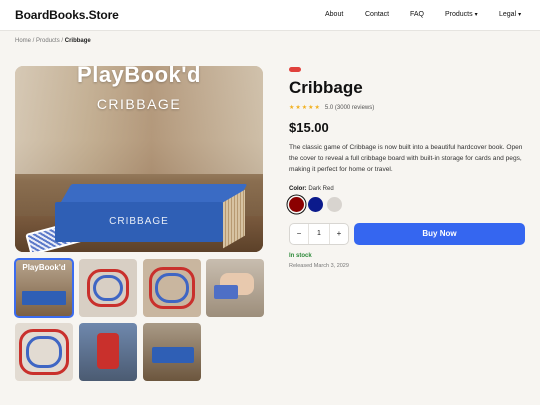 Image resolution: width=540 pixels, height=405 pixels. I want to click on product-price: $15.00, so click(309, 127).